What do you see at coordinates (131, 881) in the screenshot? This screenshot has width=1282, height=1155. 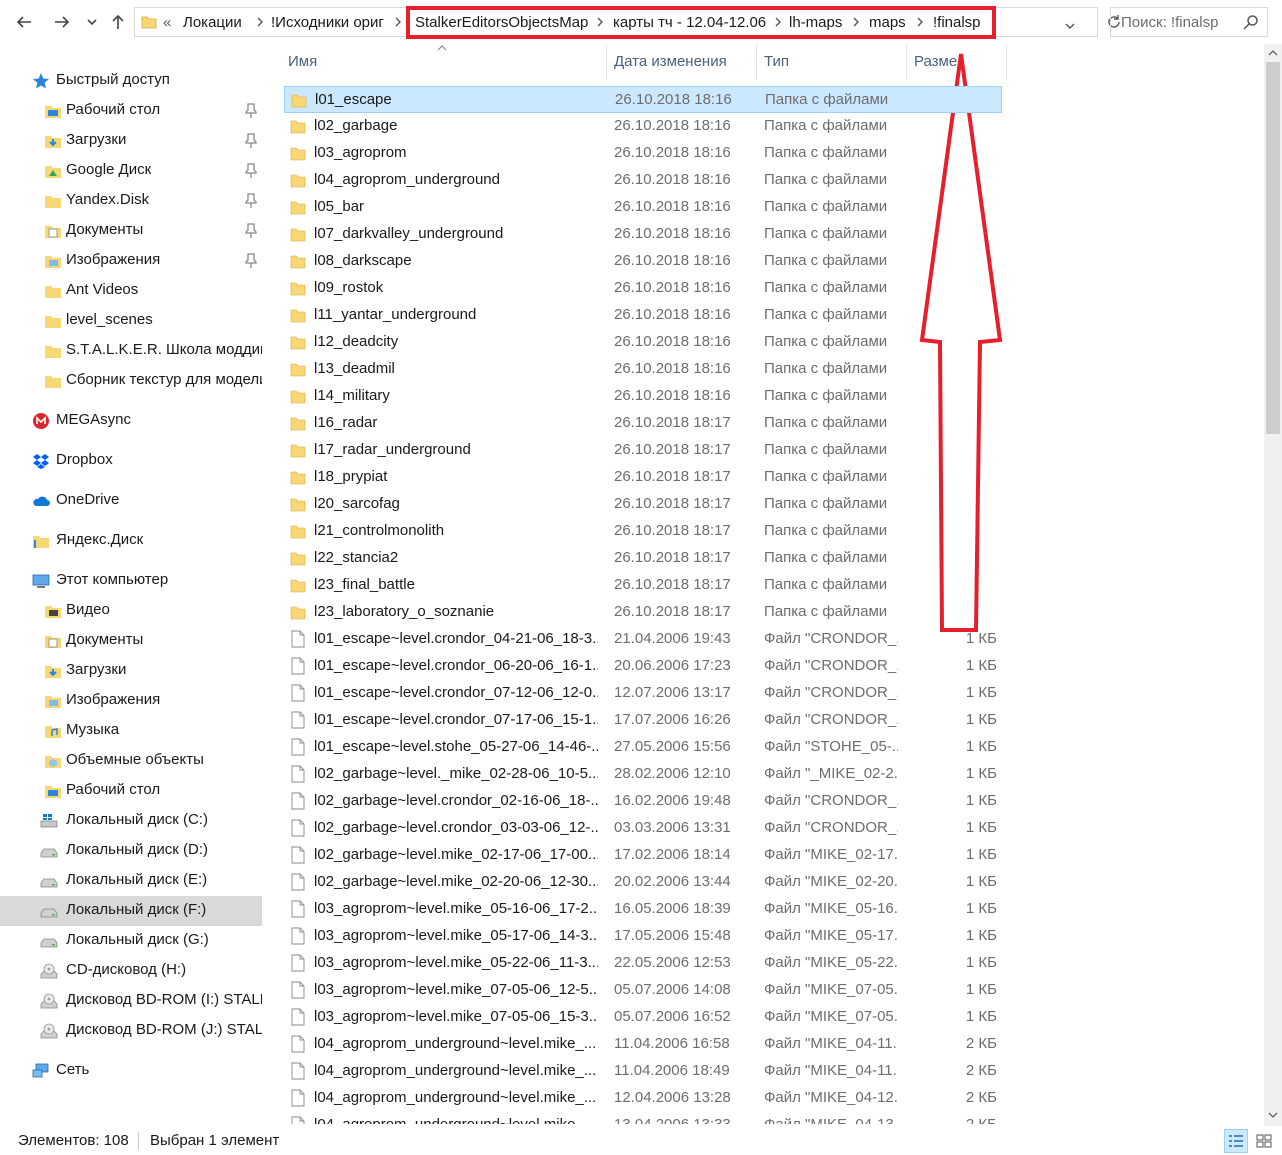 I see `sidebar-item-drive-e: Локальный диск (E:)` at bounding box center [131, 881].